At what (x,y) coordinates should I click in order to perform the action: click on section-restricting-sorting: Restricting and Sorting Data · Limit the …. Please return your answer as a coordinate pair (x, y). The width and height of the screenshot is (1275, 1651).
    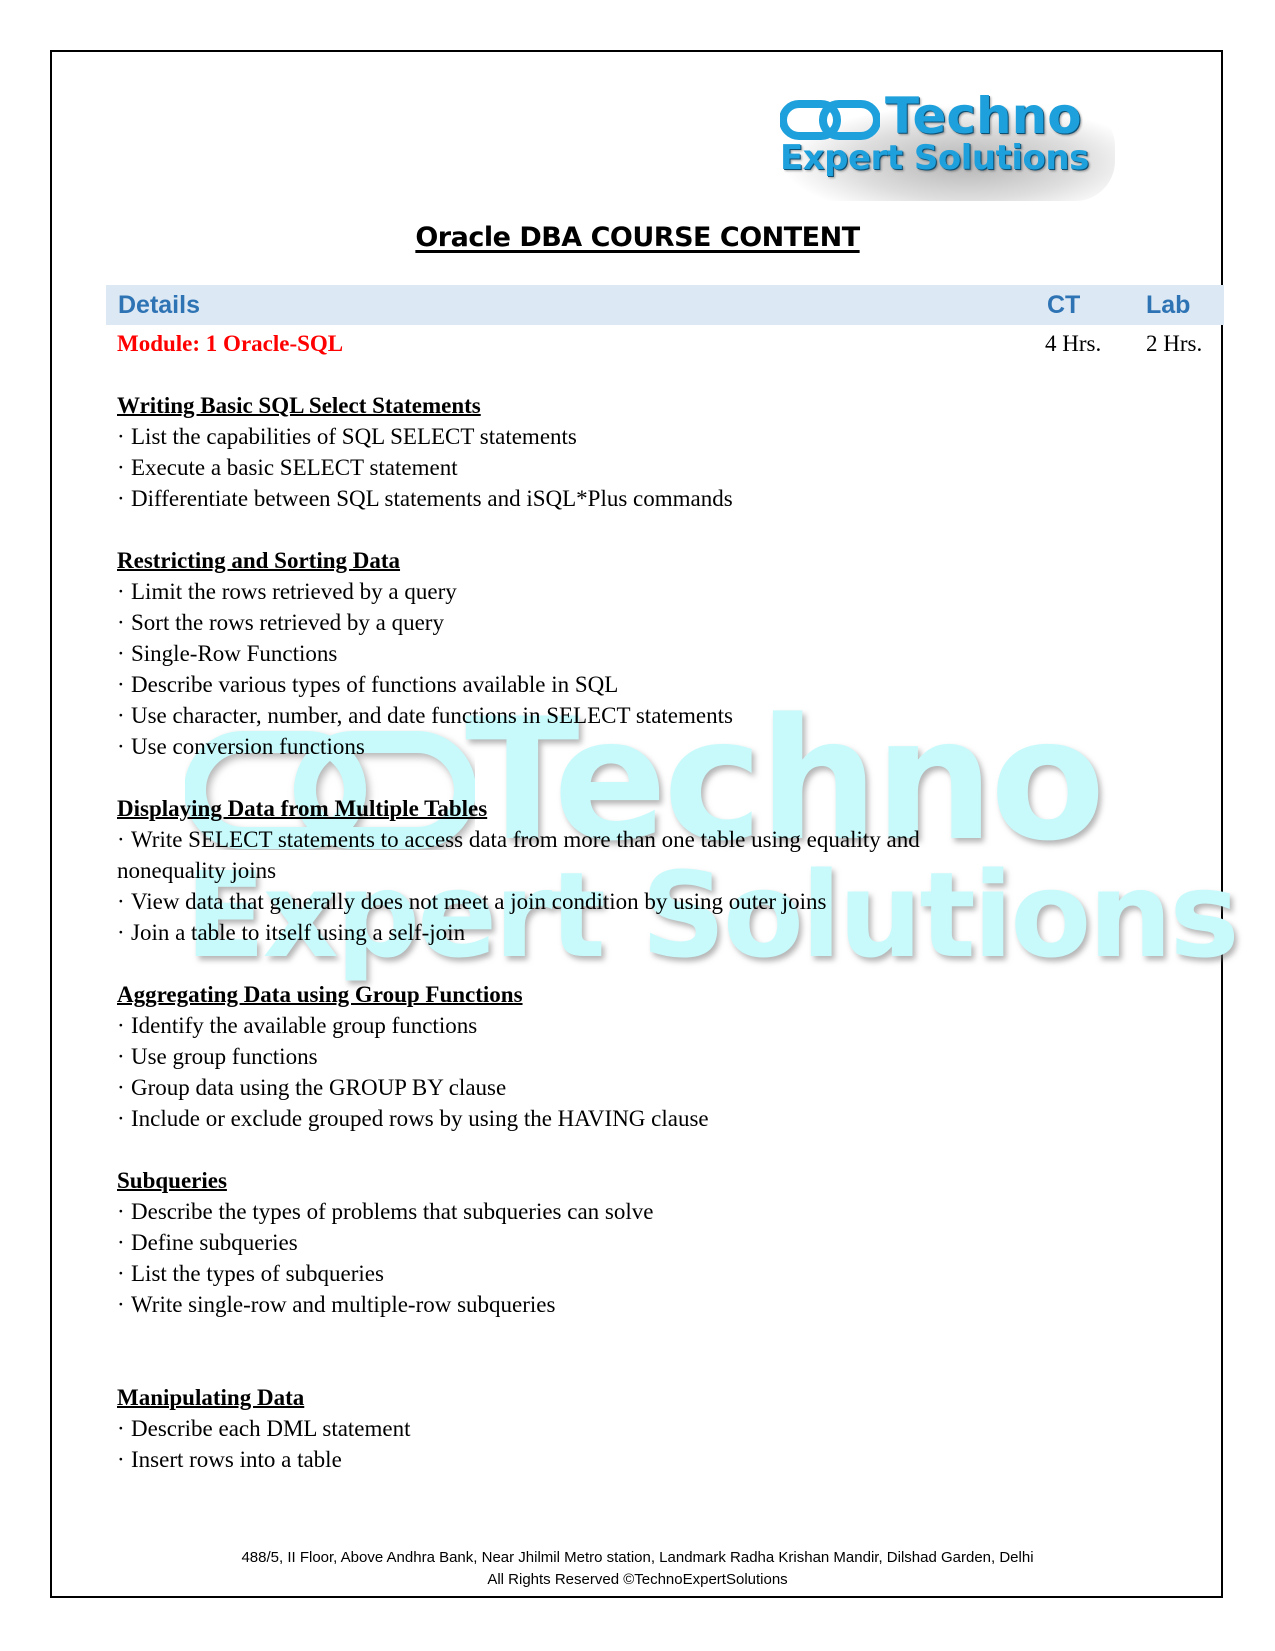
    Looking at the image, I should click on (617, 653).